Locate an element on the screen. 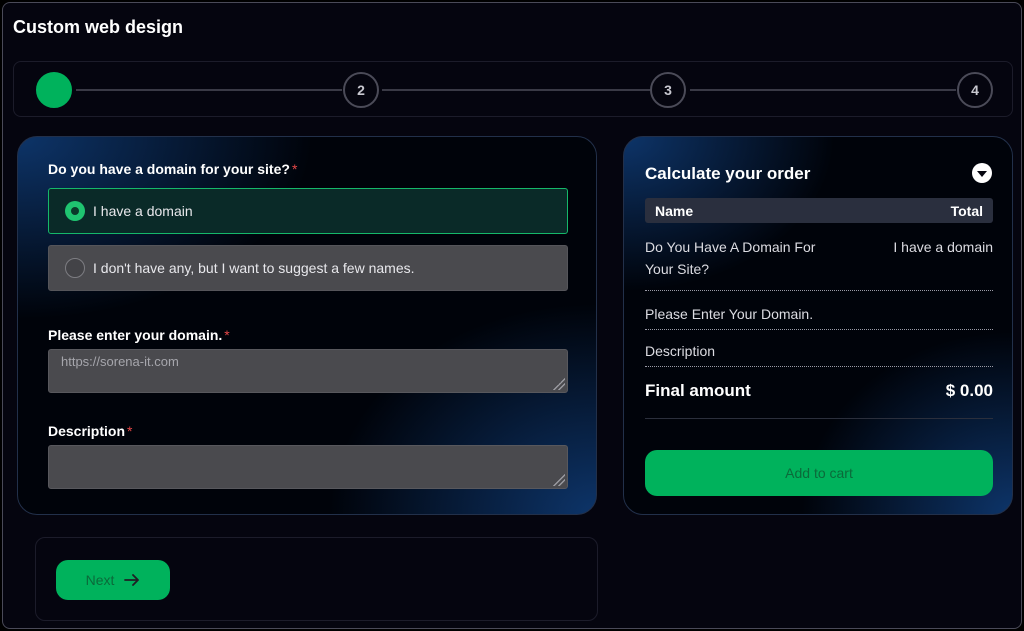 The height and width of the screenshot is (631, 1024). divider is located at coordinates (819, 418).